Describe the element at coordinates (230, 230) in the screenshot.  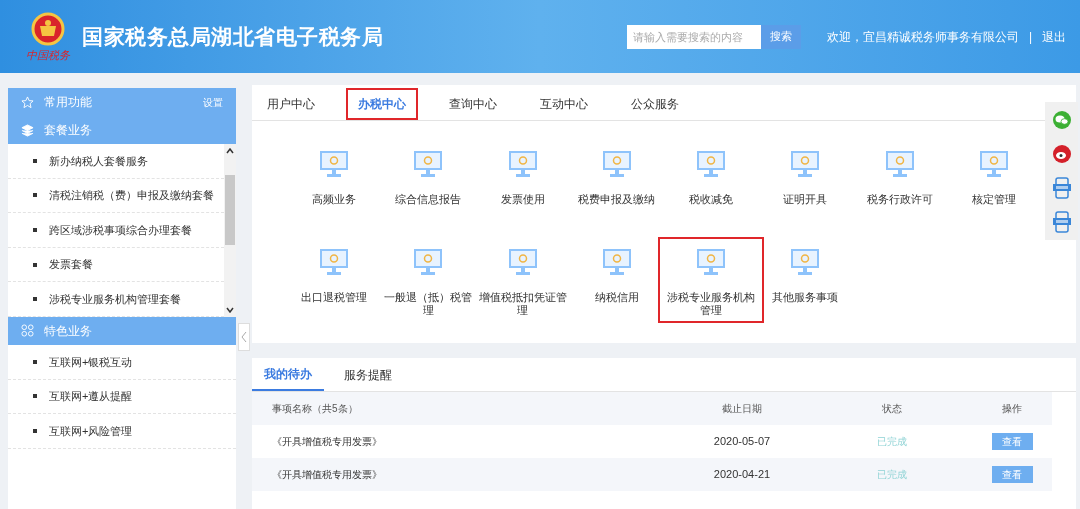
I see `scrollbar` at that location.